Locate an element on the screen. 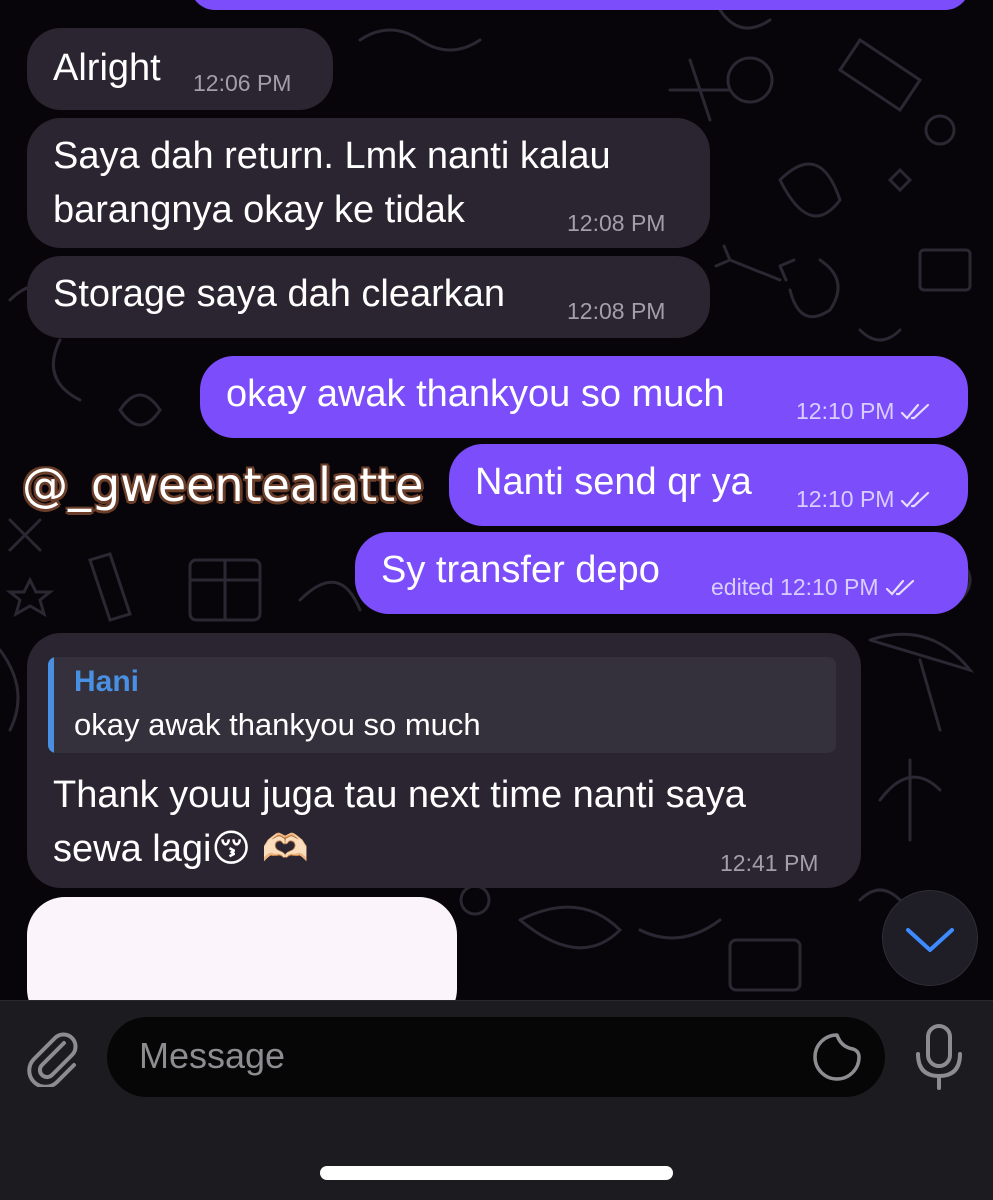 The height and width of the screenshot is (1200, 993). microphone-button is located at coordinates (939, 1057).